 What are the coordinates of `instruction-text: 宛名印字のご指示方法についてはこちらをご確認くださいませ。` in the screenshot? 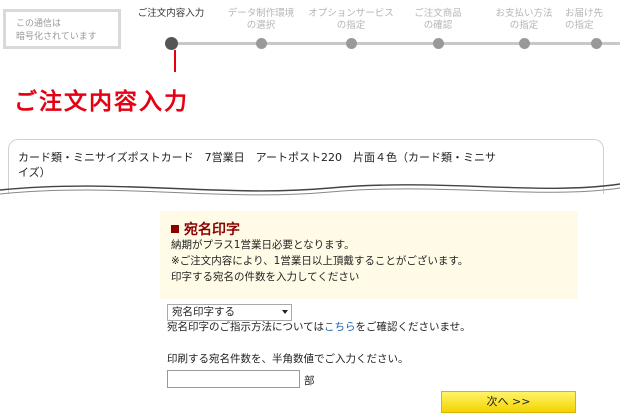 It's located at (319, 327).